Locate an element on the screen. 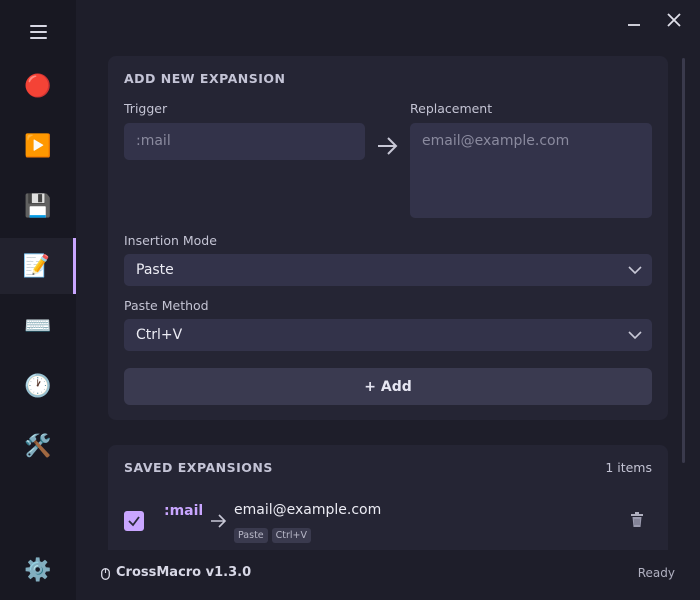 This screenshot has height=600, width=700. minimize-button is located at coordinates (634, 20).